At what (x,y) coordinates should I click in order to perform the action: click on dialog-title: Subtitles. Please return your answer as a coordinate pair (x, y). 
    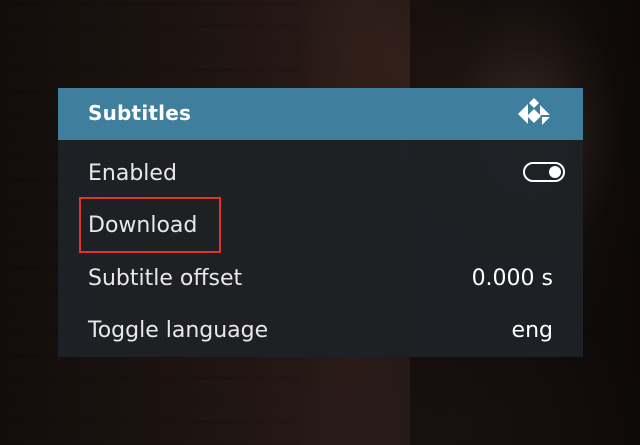
    Looking at the image, I should click on (140, 113).